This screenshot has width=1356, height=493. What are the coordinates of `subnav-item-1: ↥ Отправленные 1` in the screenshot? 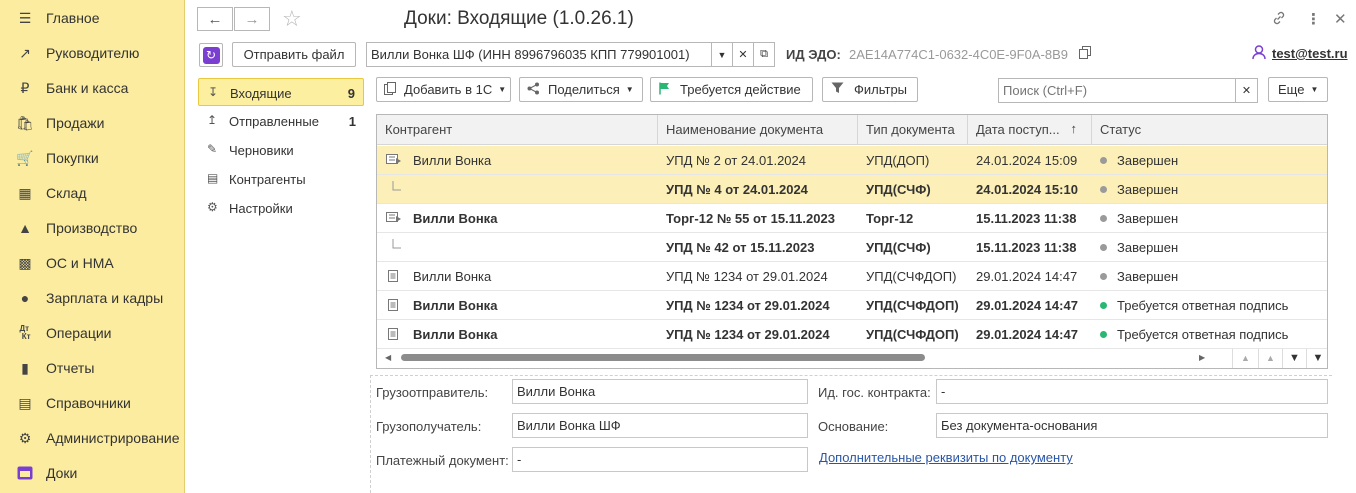 It's located at (281, 121).